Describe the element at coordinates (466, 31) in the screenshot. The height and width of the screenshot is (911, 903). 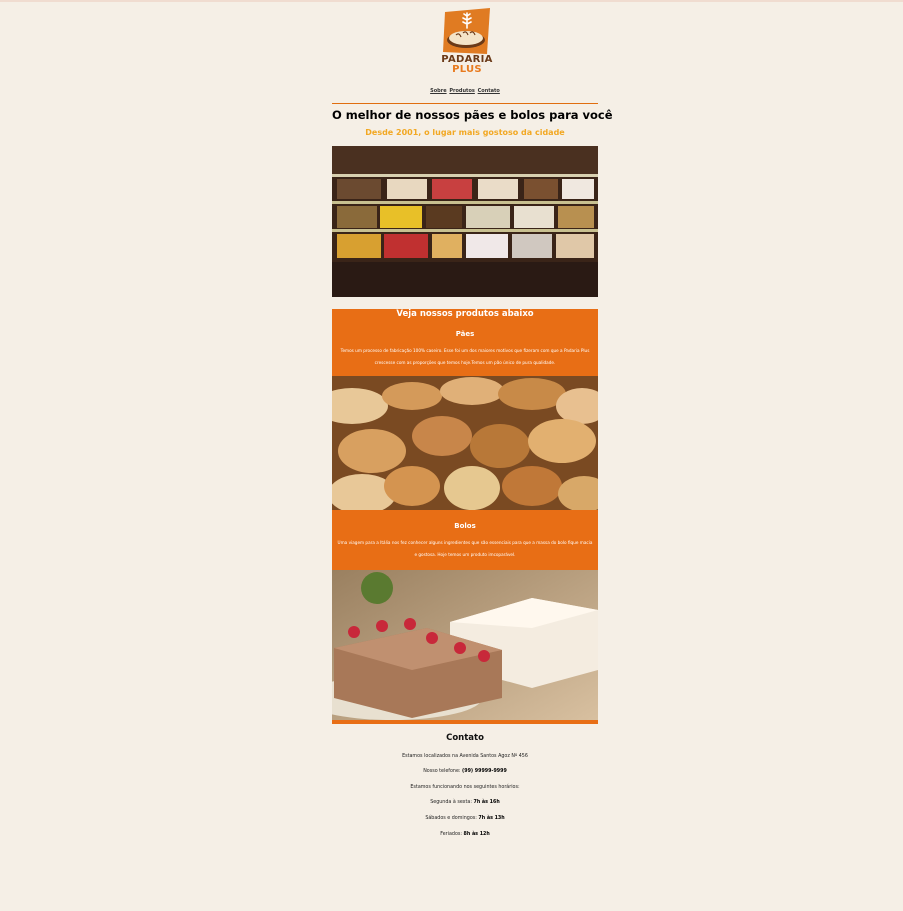
I see `bread-logo-icon` at that location.